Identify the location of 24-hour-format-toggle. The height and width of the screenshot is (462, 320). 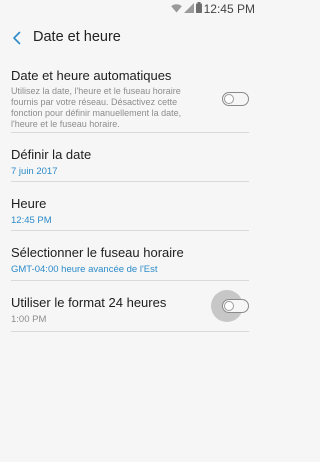
(235, 306).